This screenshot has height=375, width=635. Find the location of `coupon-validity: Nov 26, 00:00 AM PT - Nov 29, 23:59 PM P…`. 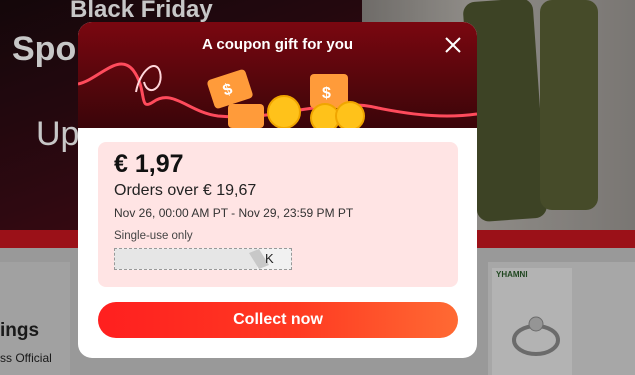

coupon-validity: Nov 26, 00:00 AM PT - Nov 29, 23:59 PM P… is located at coordinates (234, 213).